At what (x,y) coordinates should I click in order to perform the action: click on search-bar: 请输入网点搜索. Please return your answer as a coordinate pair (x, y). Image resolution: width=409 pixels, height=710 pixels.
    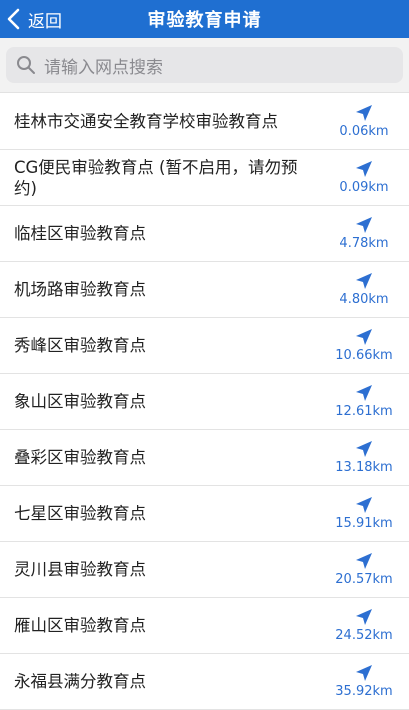
    Looking at the image, I should click on (204, 65).